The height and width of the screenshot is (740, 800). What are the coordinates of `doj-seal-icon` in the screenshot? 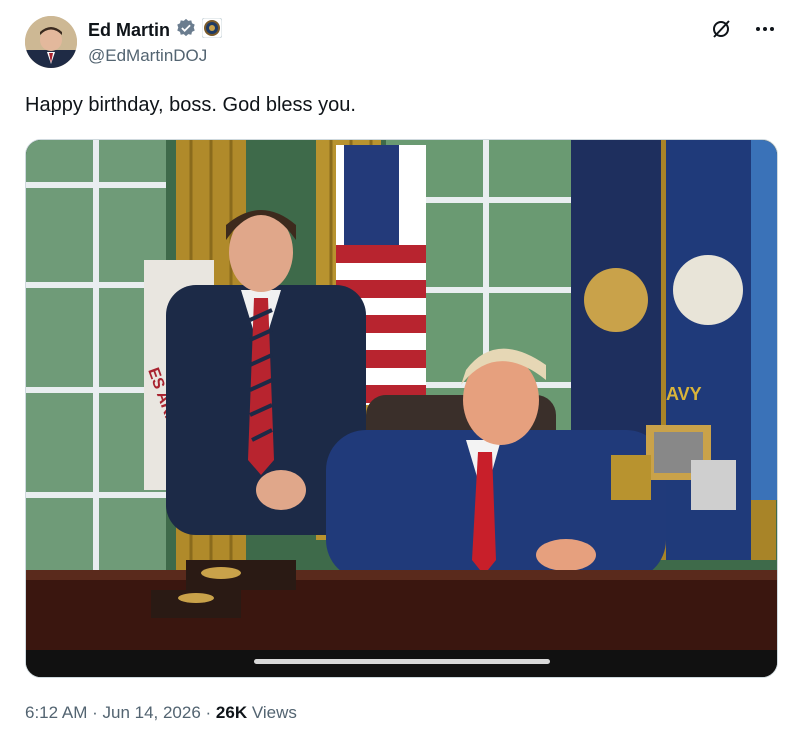 It's located at (212, 30).